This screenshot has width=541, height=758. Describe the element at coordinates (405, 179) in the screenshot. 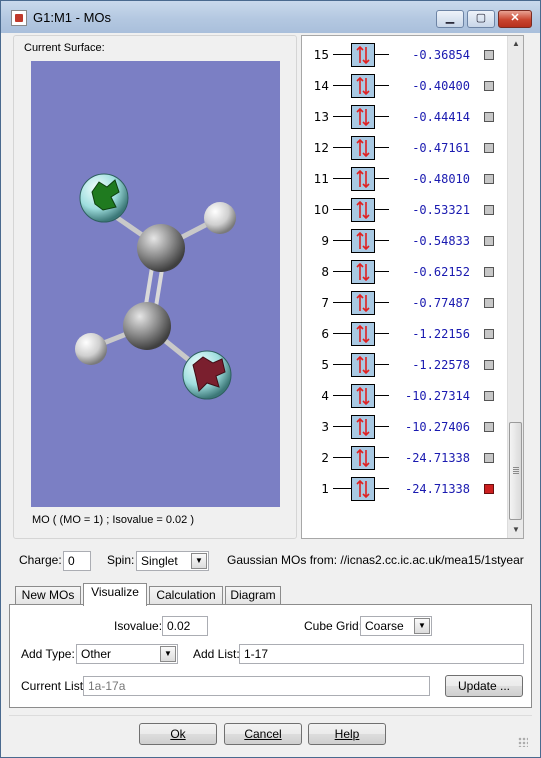

I see `mo-level-row: 11 -0.48010` at that location.